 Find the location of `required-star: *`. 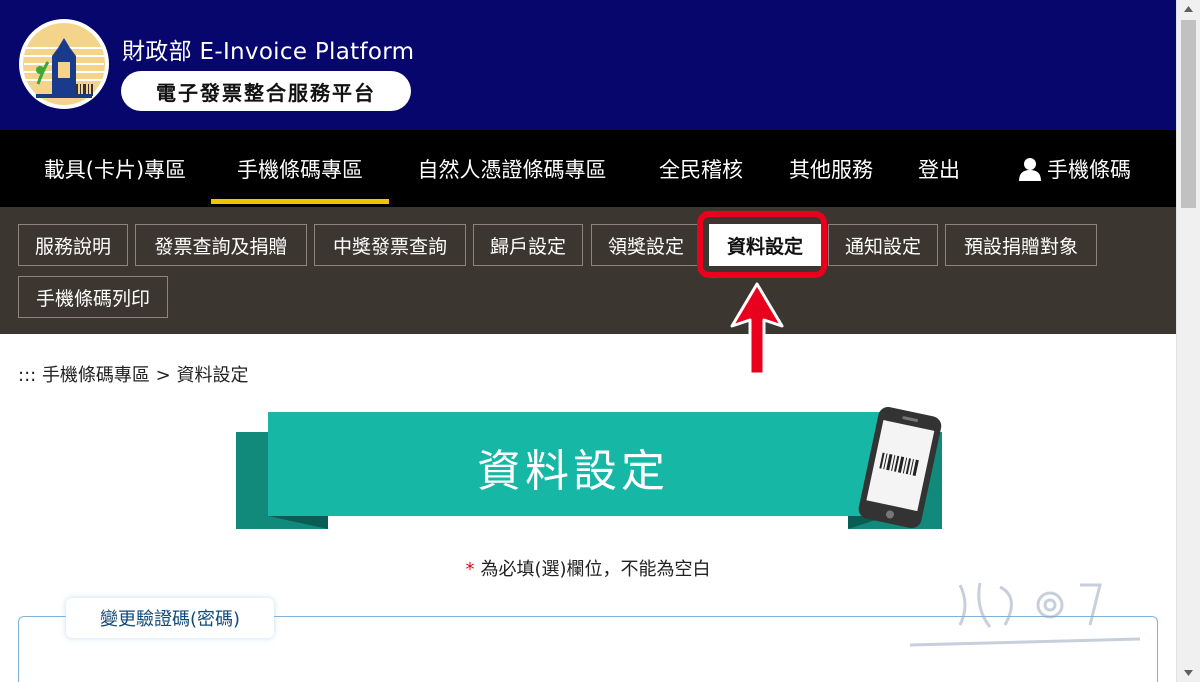

required-star: * is located at coordinates (470, 569).